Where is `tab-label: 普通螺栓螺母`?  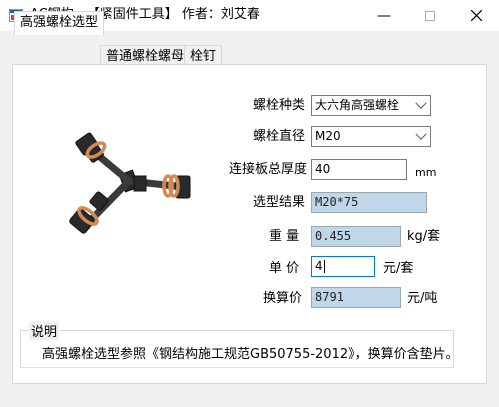
tab-label: 普通螺栓螺母 is located at coordinates (145, 56).